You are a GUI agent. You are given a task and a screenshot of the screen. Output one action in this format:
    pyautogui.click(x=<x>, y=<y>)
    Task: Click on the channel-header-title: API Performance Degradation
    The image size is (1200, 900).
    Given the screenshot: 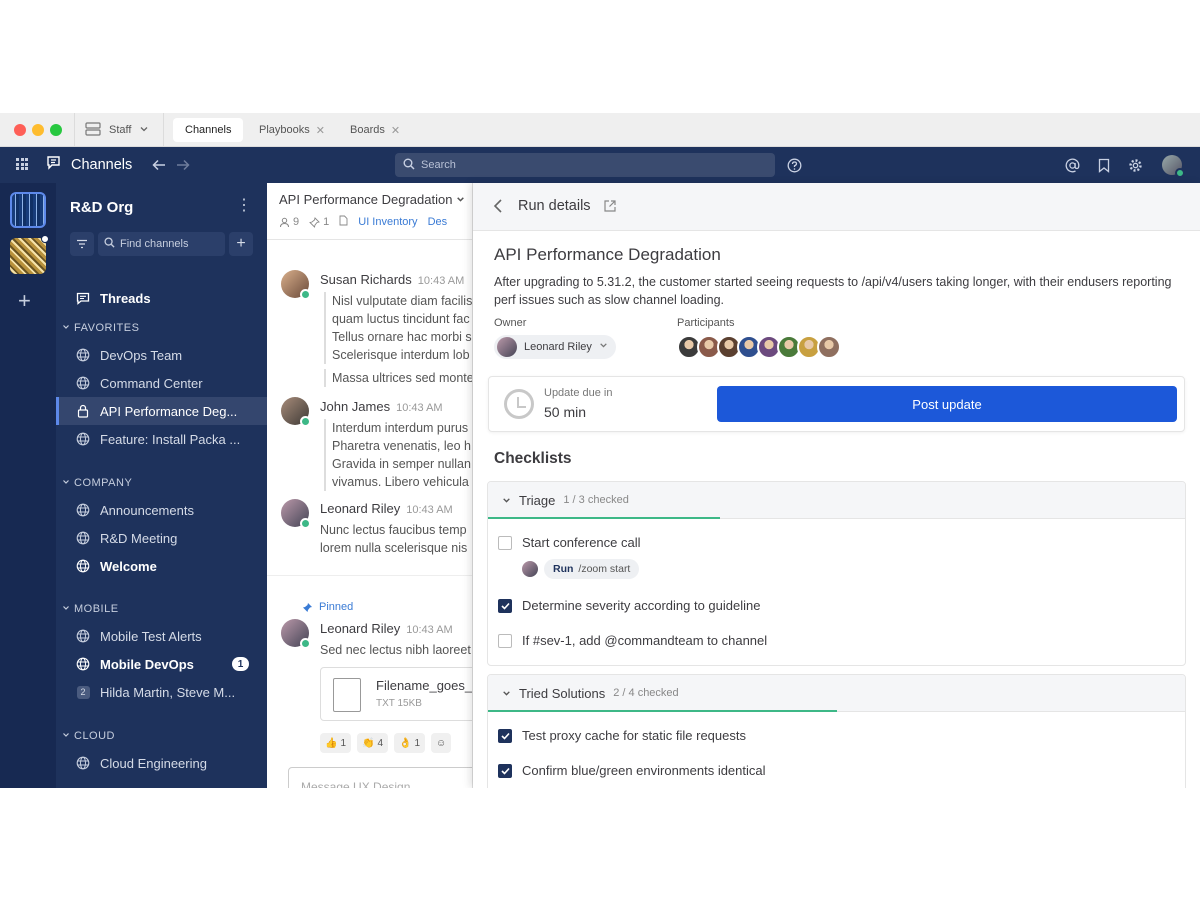 What is the action you would take?
    pyautogui.click(x=372, y=199)
    